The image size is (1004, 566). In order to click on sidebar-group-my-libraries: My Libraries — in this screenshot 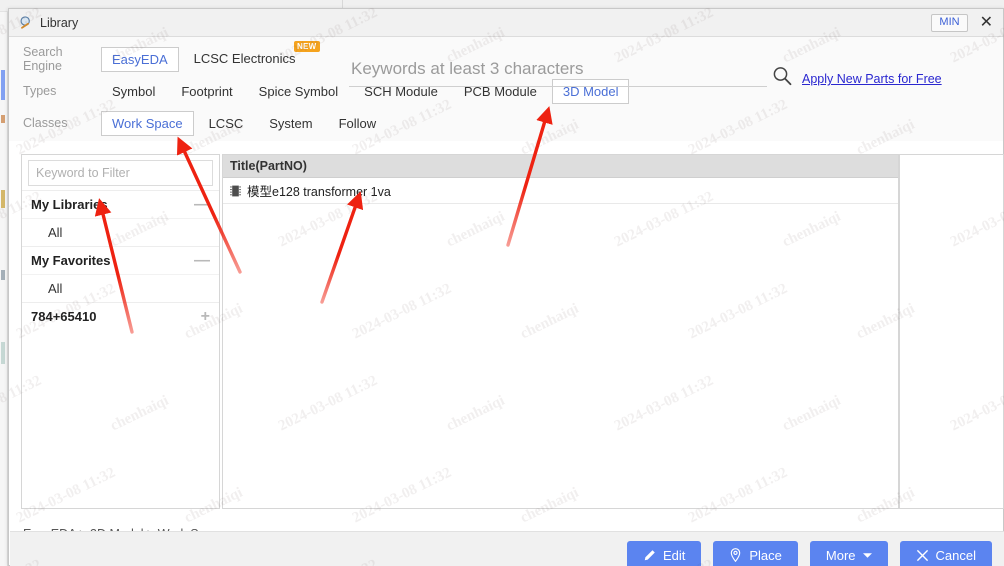, I will do `click(120, 204)`.